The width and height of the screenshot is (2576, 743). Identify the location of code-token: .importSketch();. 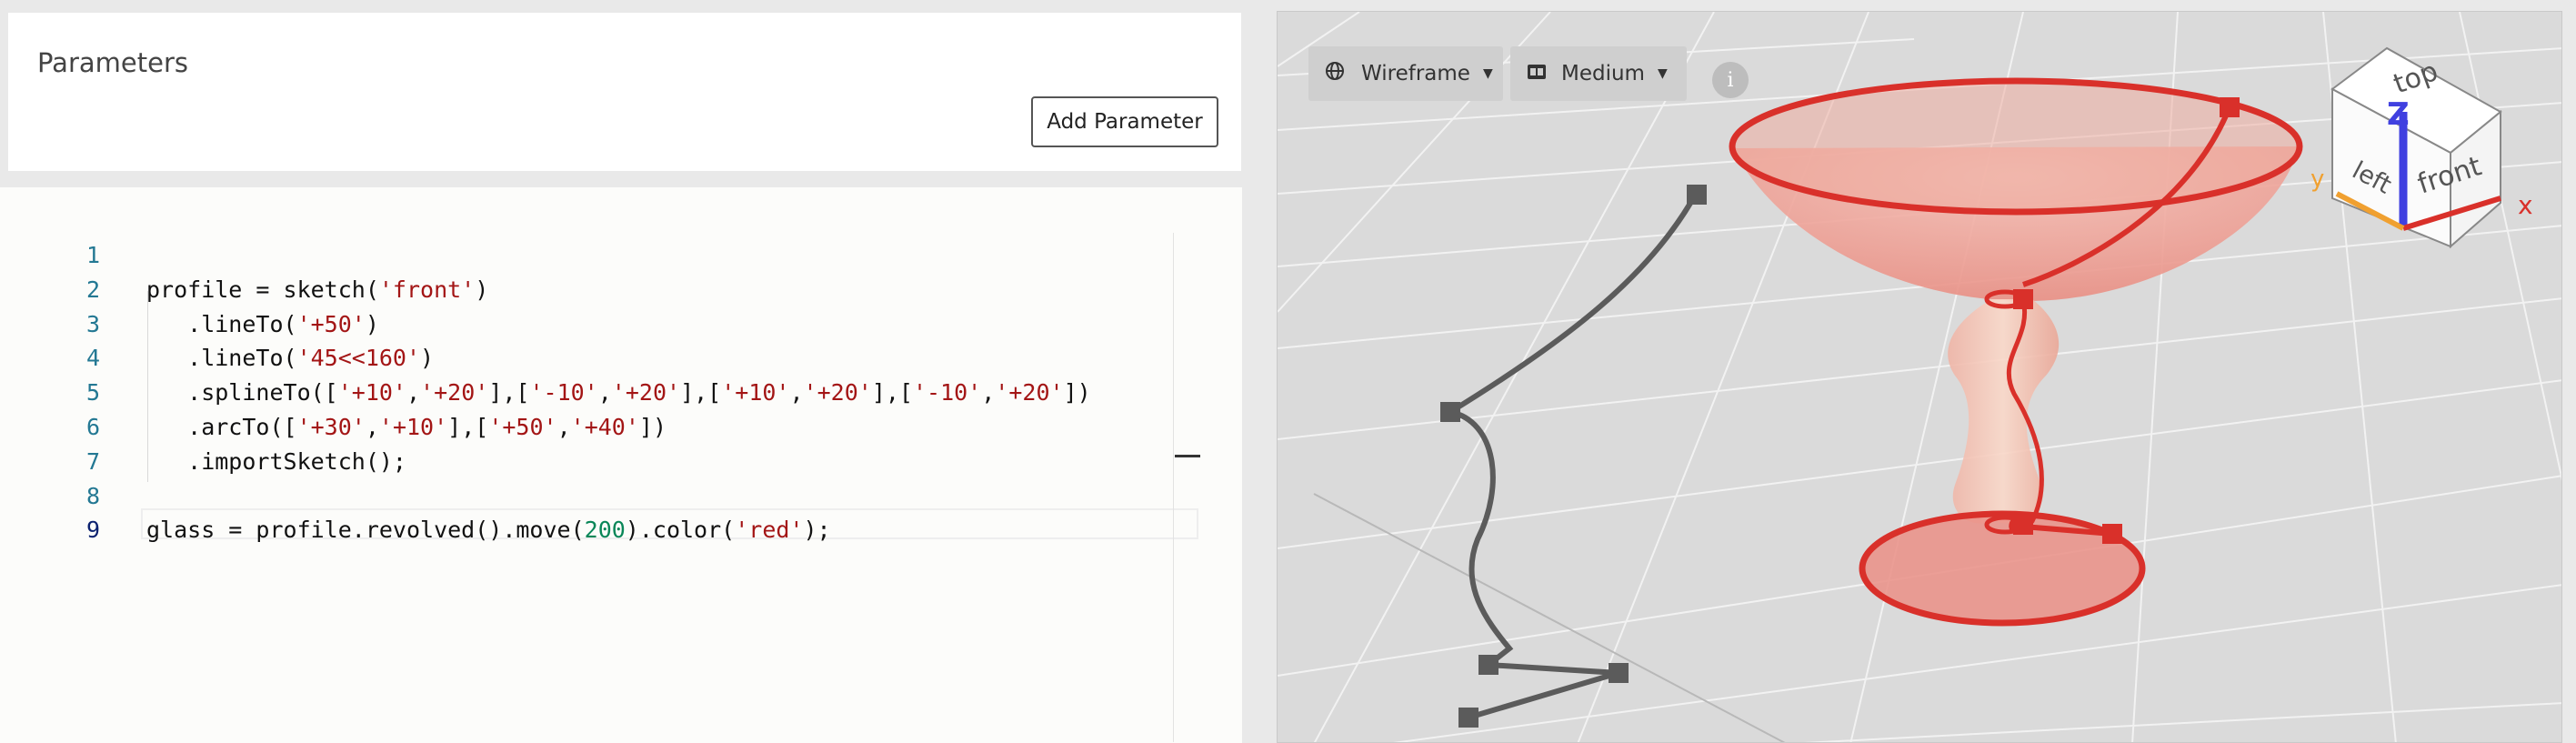
(276, 461).